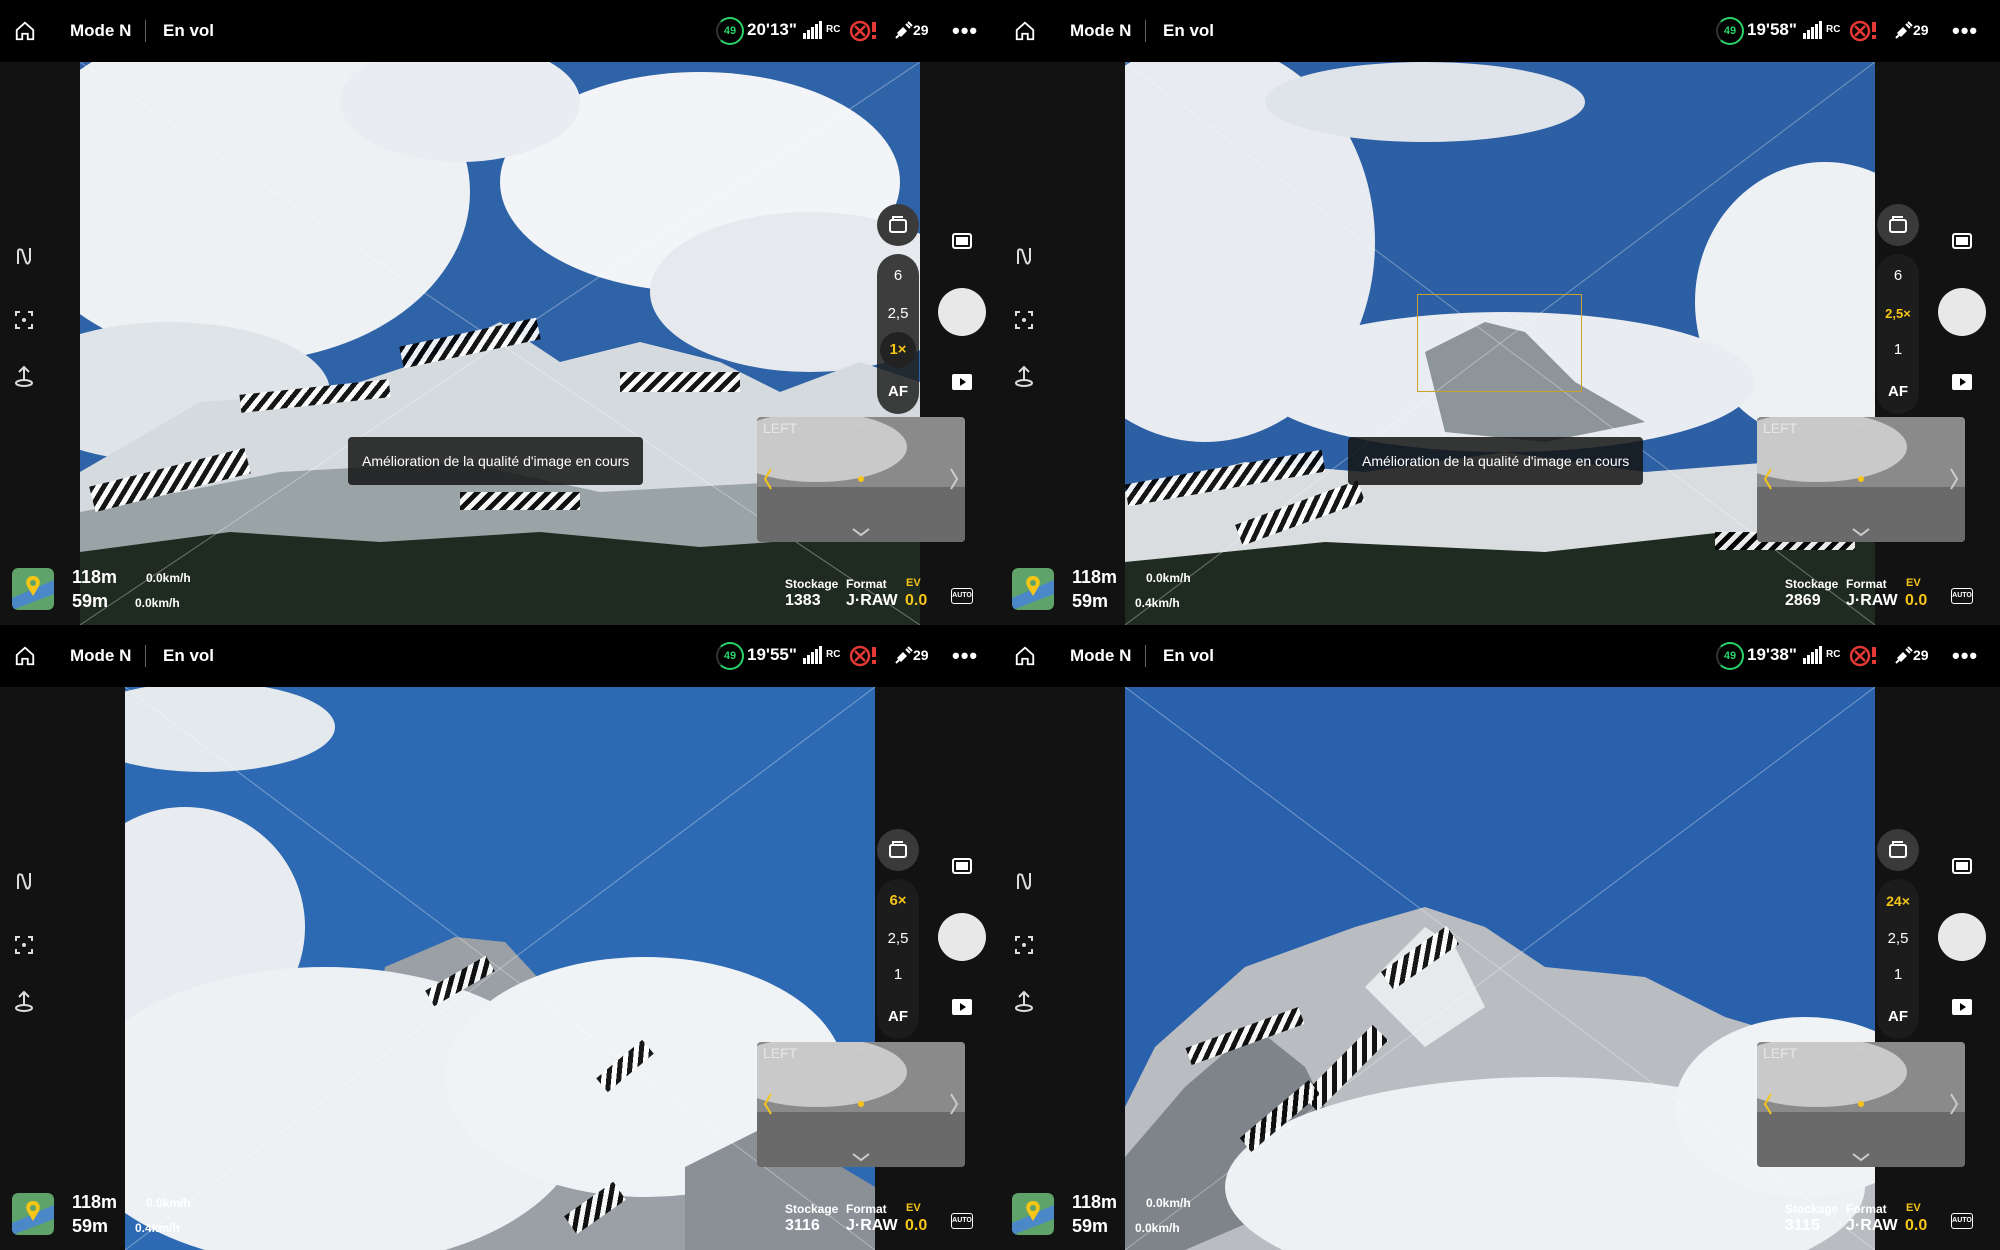  I want to click on flight-time-remaining: 20'13", so click(772, 29).